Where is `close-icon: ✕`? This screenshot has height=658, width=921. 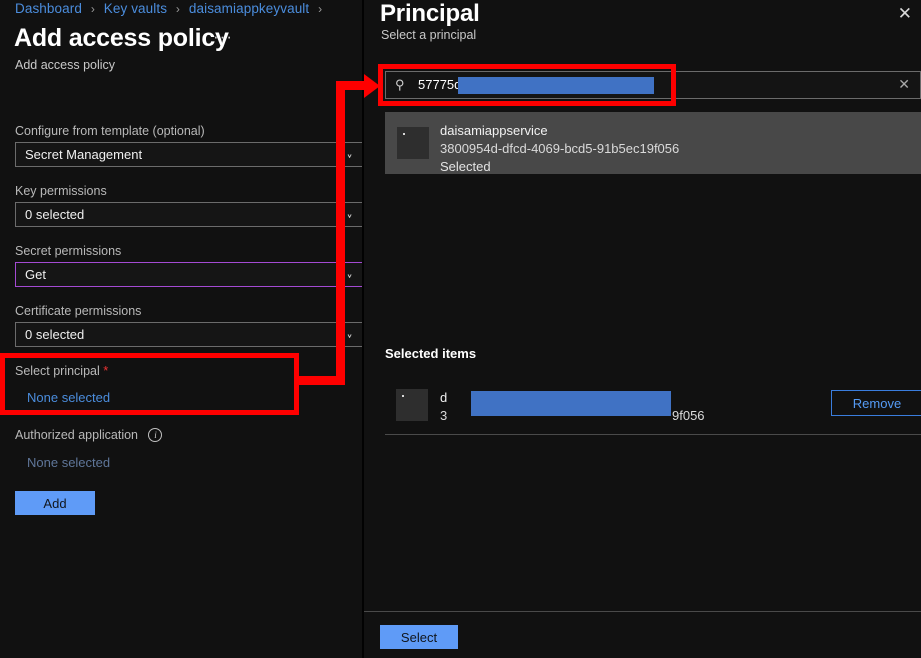 close-icon: ✕ is located at coordinates (905, 14).